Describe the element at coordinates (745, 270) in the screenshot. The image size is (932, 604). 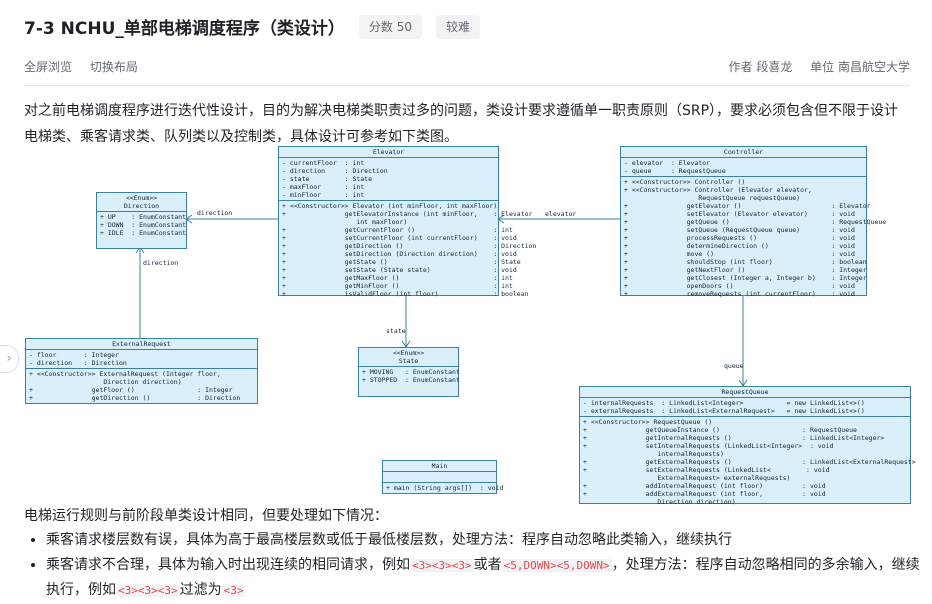
I see `uml-class-methods-line: + getNextFloor () : Integer` at that location.